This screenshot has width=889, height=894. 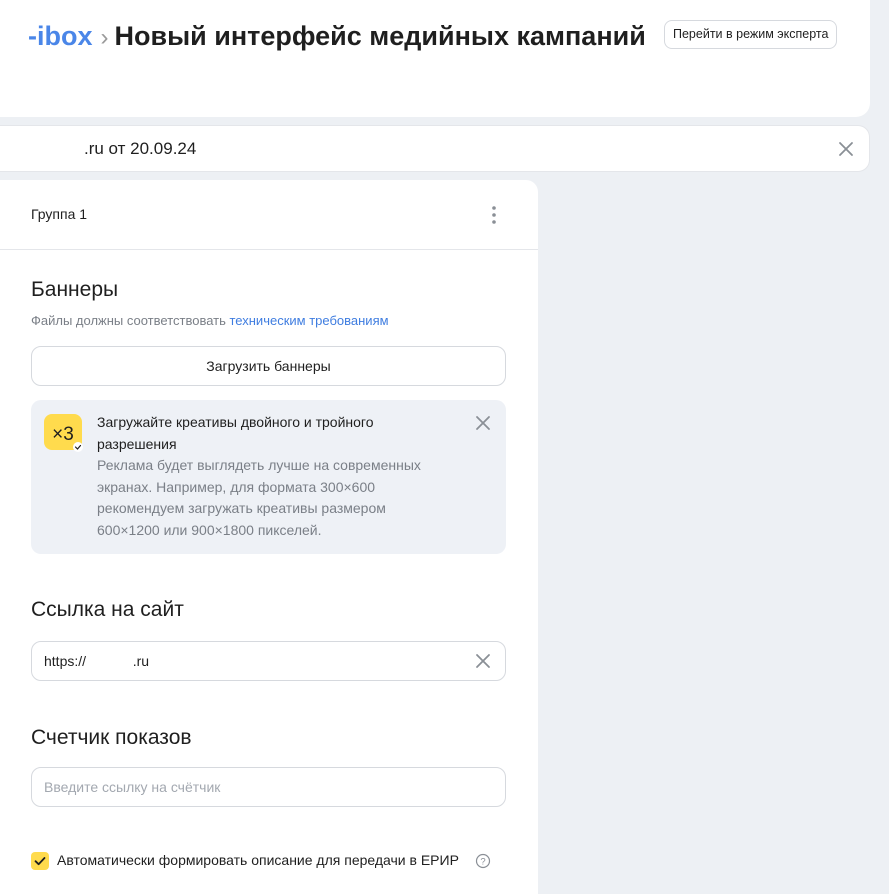 I want to click on checkmark-icon, so click(x=40, y=861).